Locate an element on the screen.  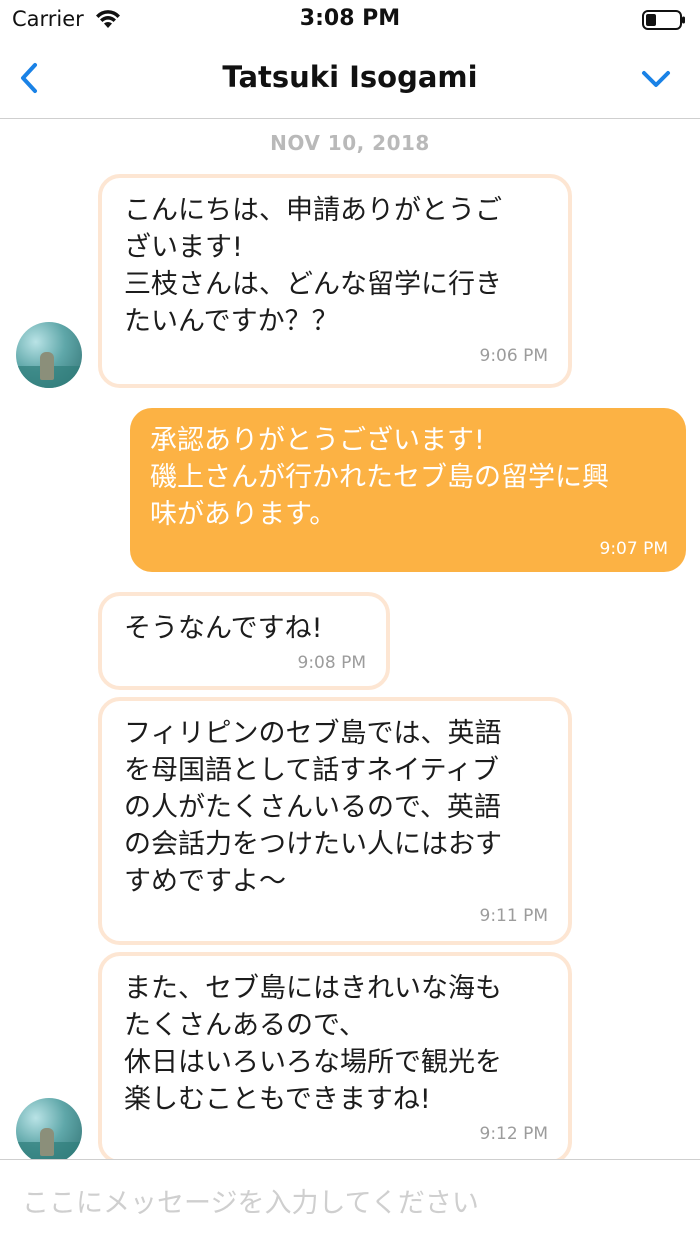
message-timestamp: 9:07 PM is located at coordinates (634, 549).